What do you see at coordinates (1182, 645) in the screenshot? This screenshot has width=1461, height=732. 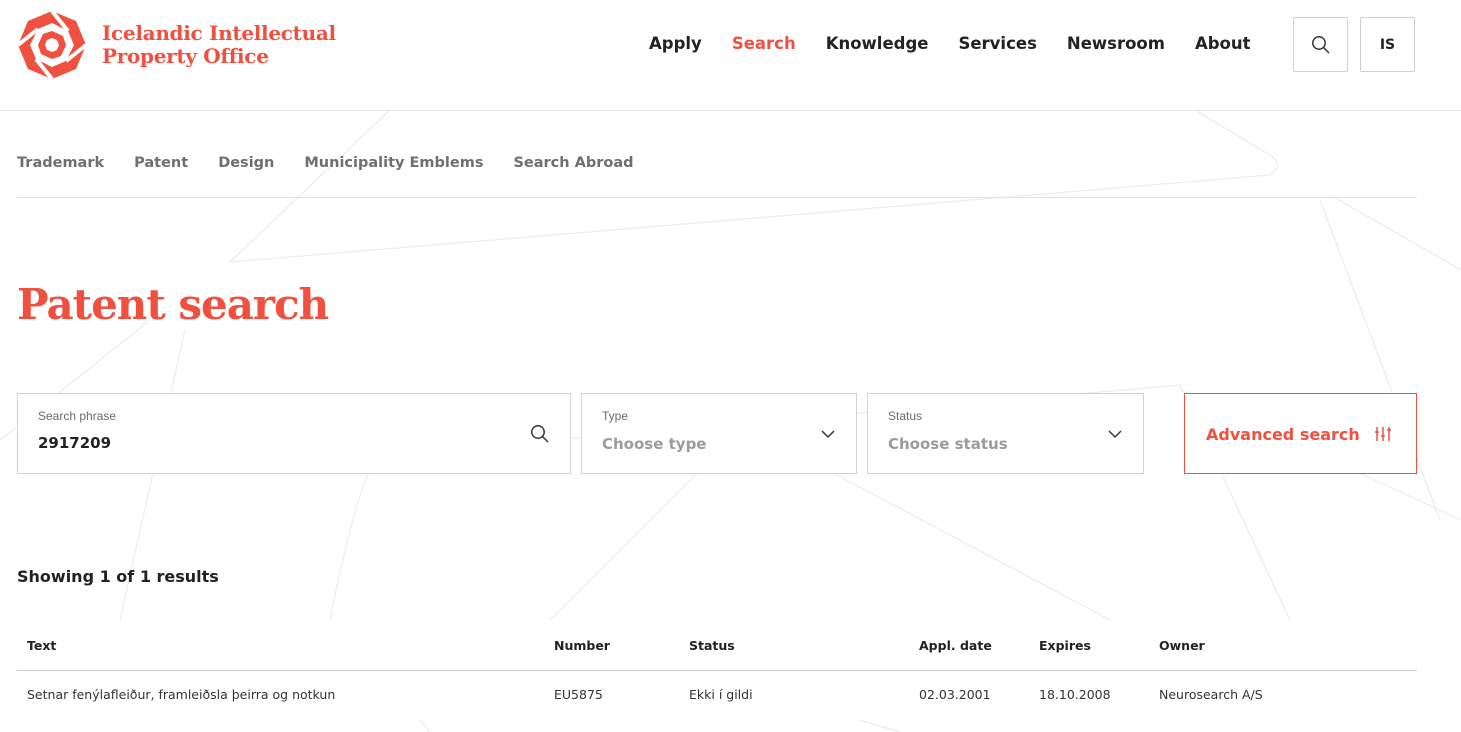 I see `col-owner: Owner` at bounding box center [1182, 645].